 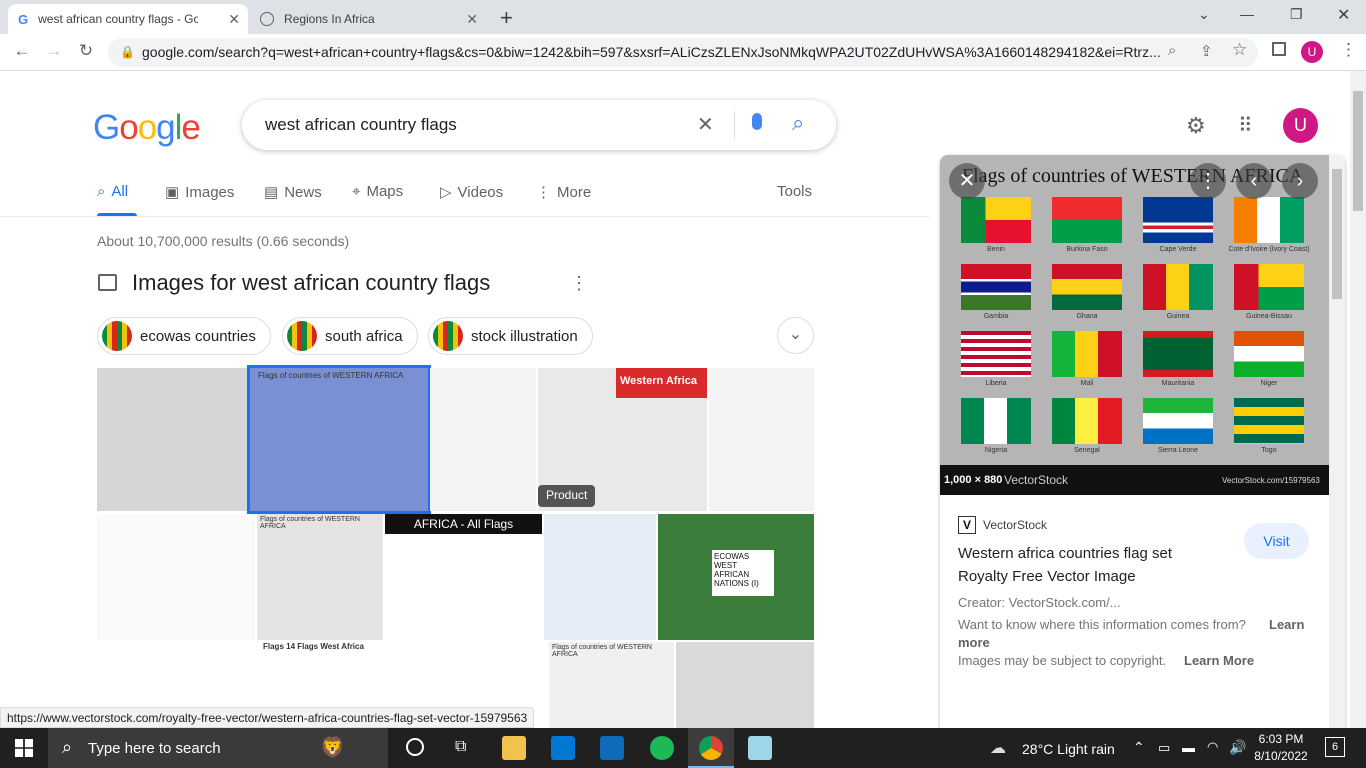 I want to click on bookmark-star-icon: ☆, so click(x=1239, y=50).